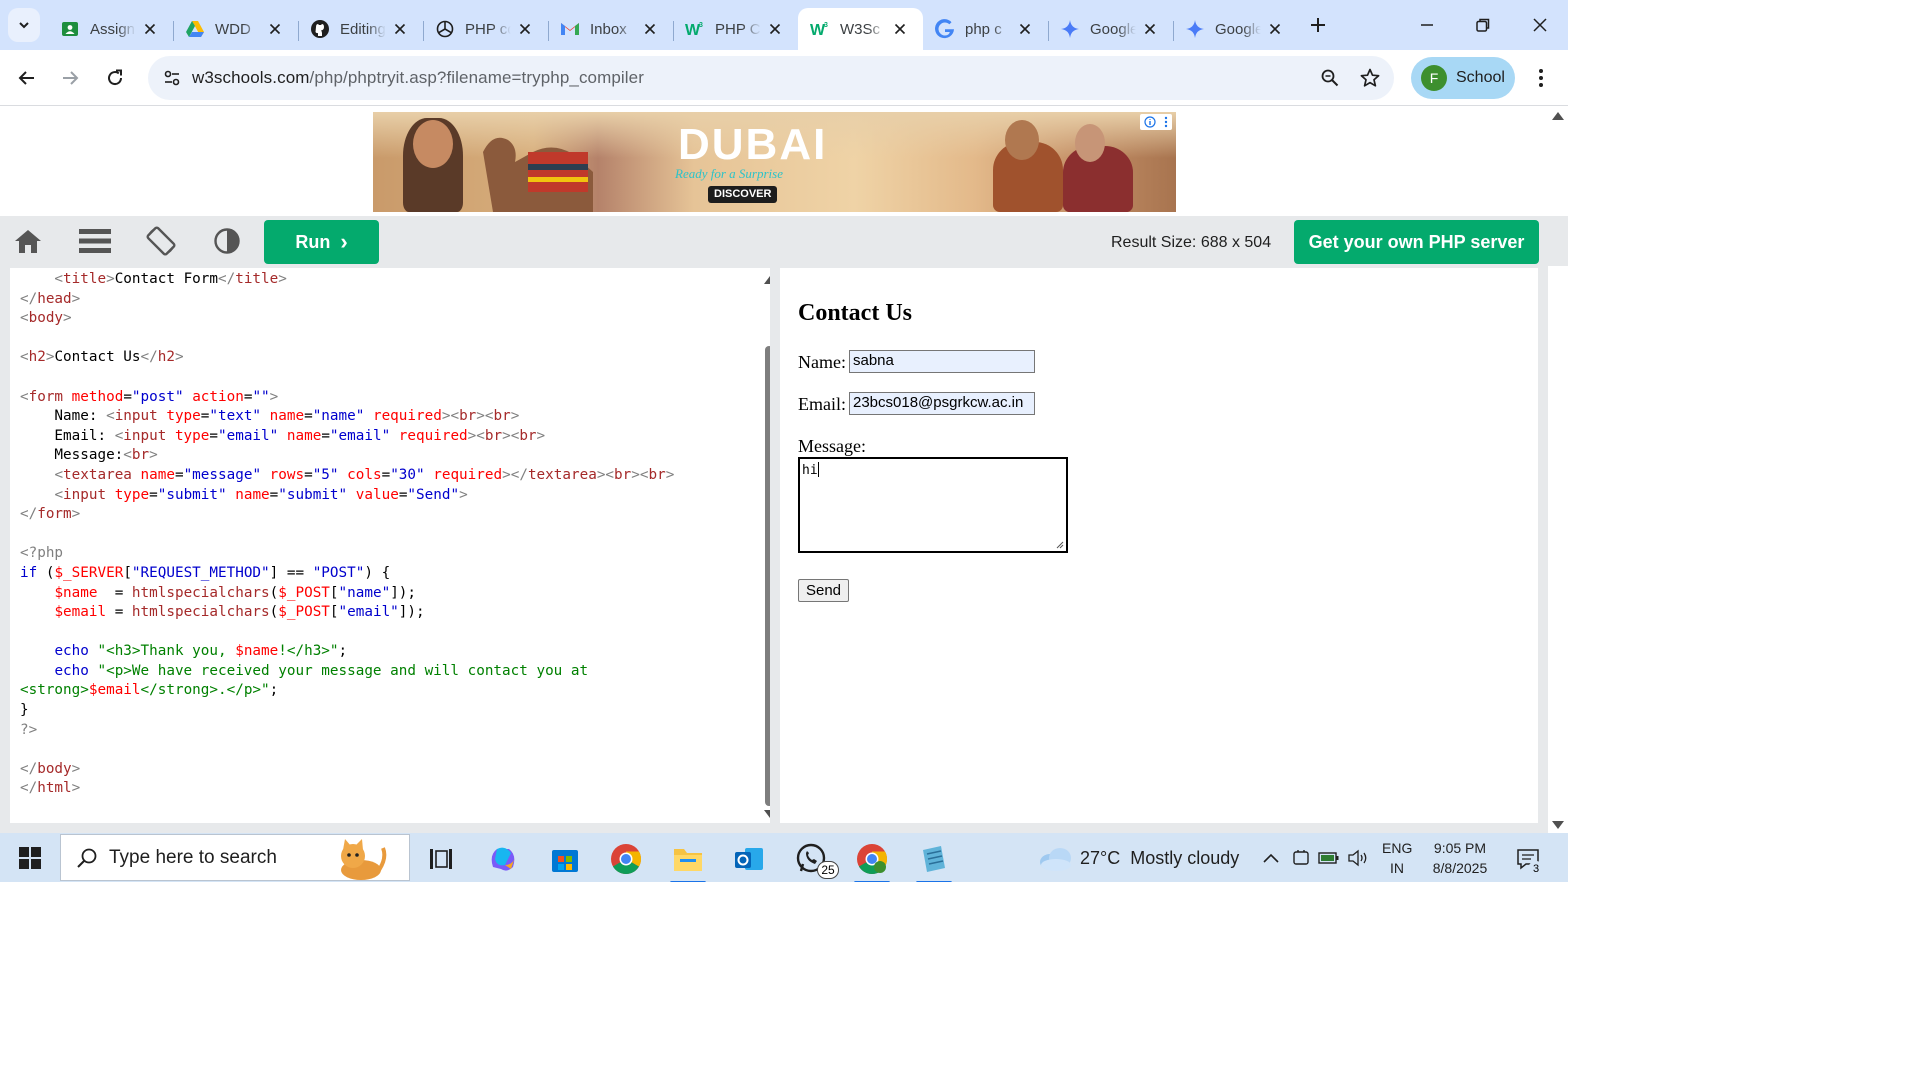 This screenshot has height=1080, width=1920. I want to click on outlook-app, so click(749, 859).